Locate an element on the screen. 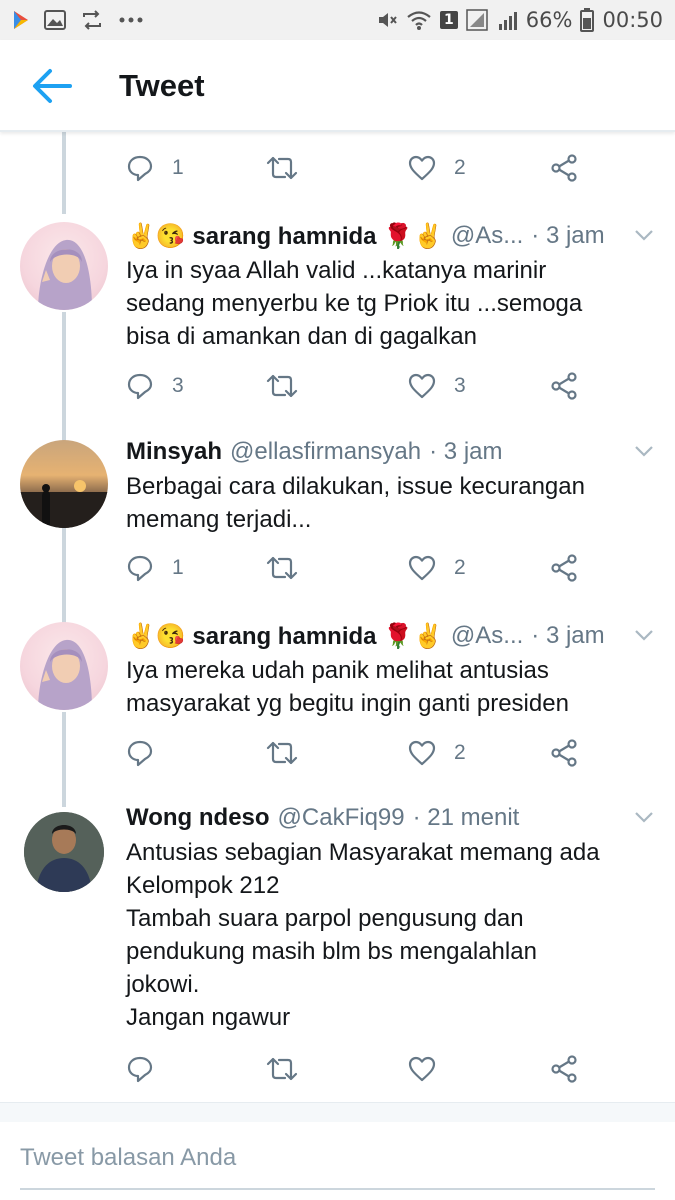  signal-icon is located at coordinates (477, 20).